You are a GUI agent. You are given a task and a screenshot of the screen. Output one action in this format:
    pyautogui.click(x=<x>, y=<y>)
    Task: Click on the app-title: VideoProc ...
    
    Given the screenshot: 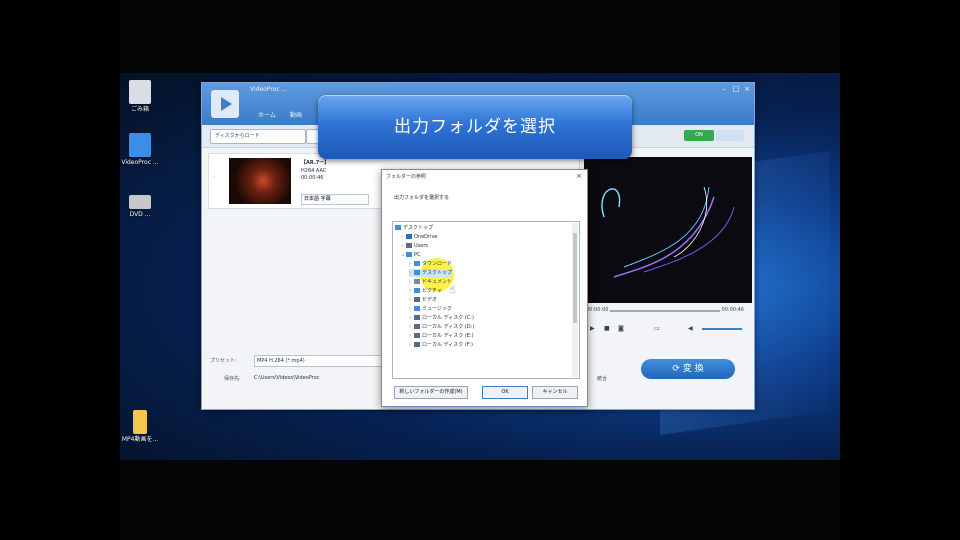 What is the action you would take?
    pyautogui.click(x=269, y=89)
    